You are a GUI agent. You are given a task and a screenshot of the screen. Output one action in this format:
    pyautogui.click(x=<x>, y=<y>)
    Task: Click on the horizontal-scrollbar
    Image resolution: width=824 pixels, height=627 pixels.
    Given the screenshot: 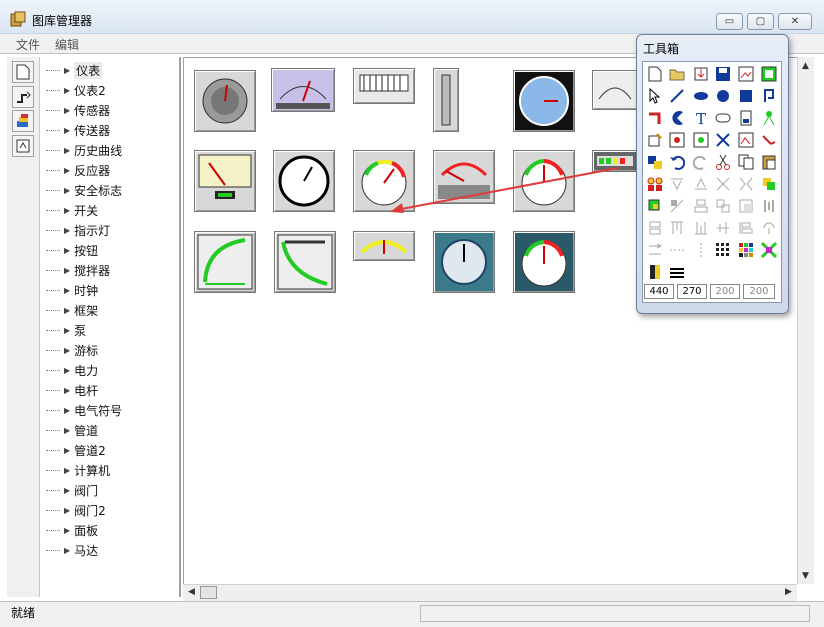 What is the action you would take?
    pyautogui.click(x=490, y=592)
    